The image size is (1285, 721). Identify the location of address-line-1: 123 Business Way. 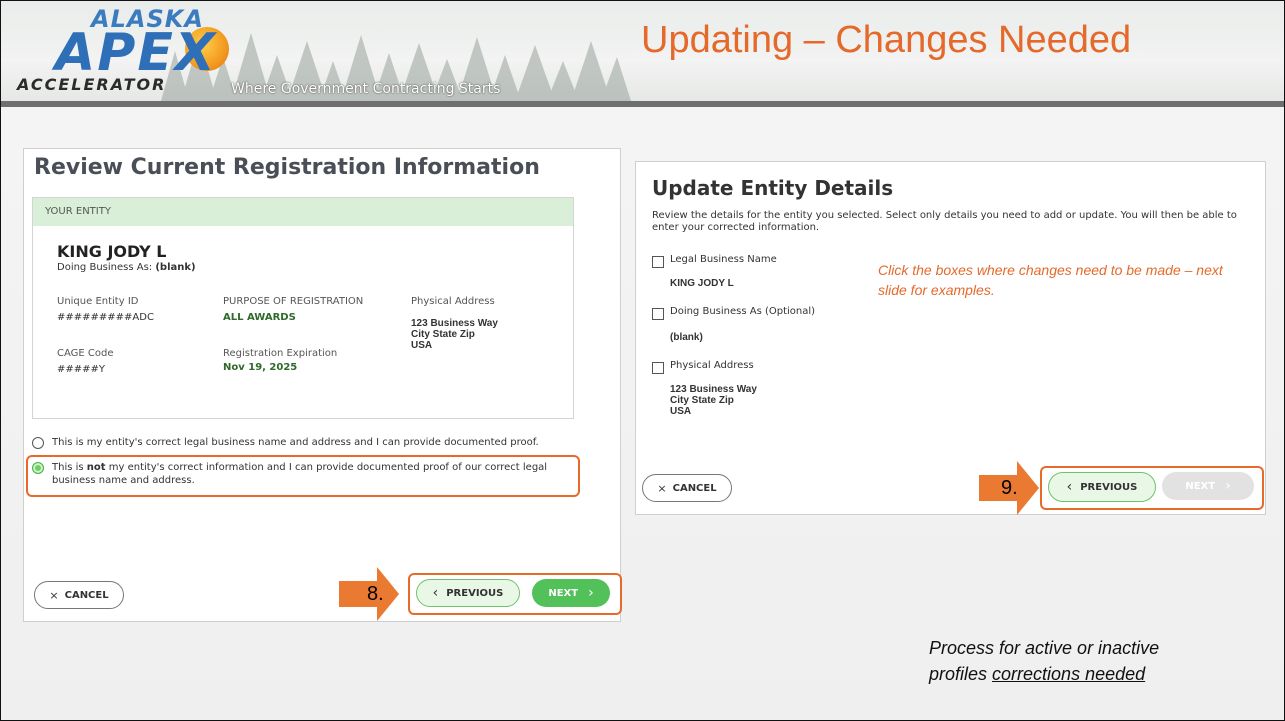
(454, 323).